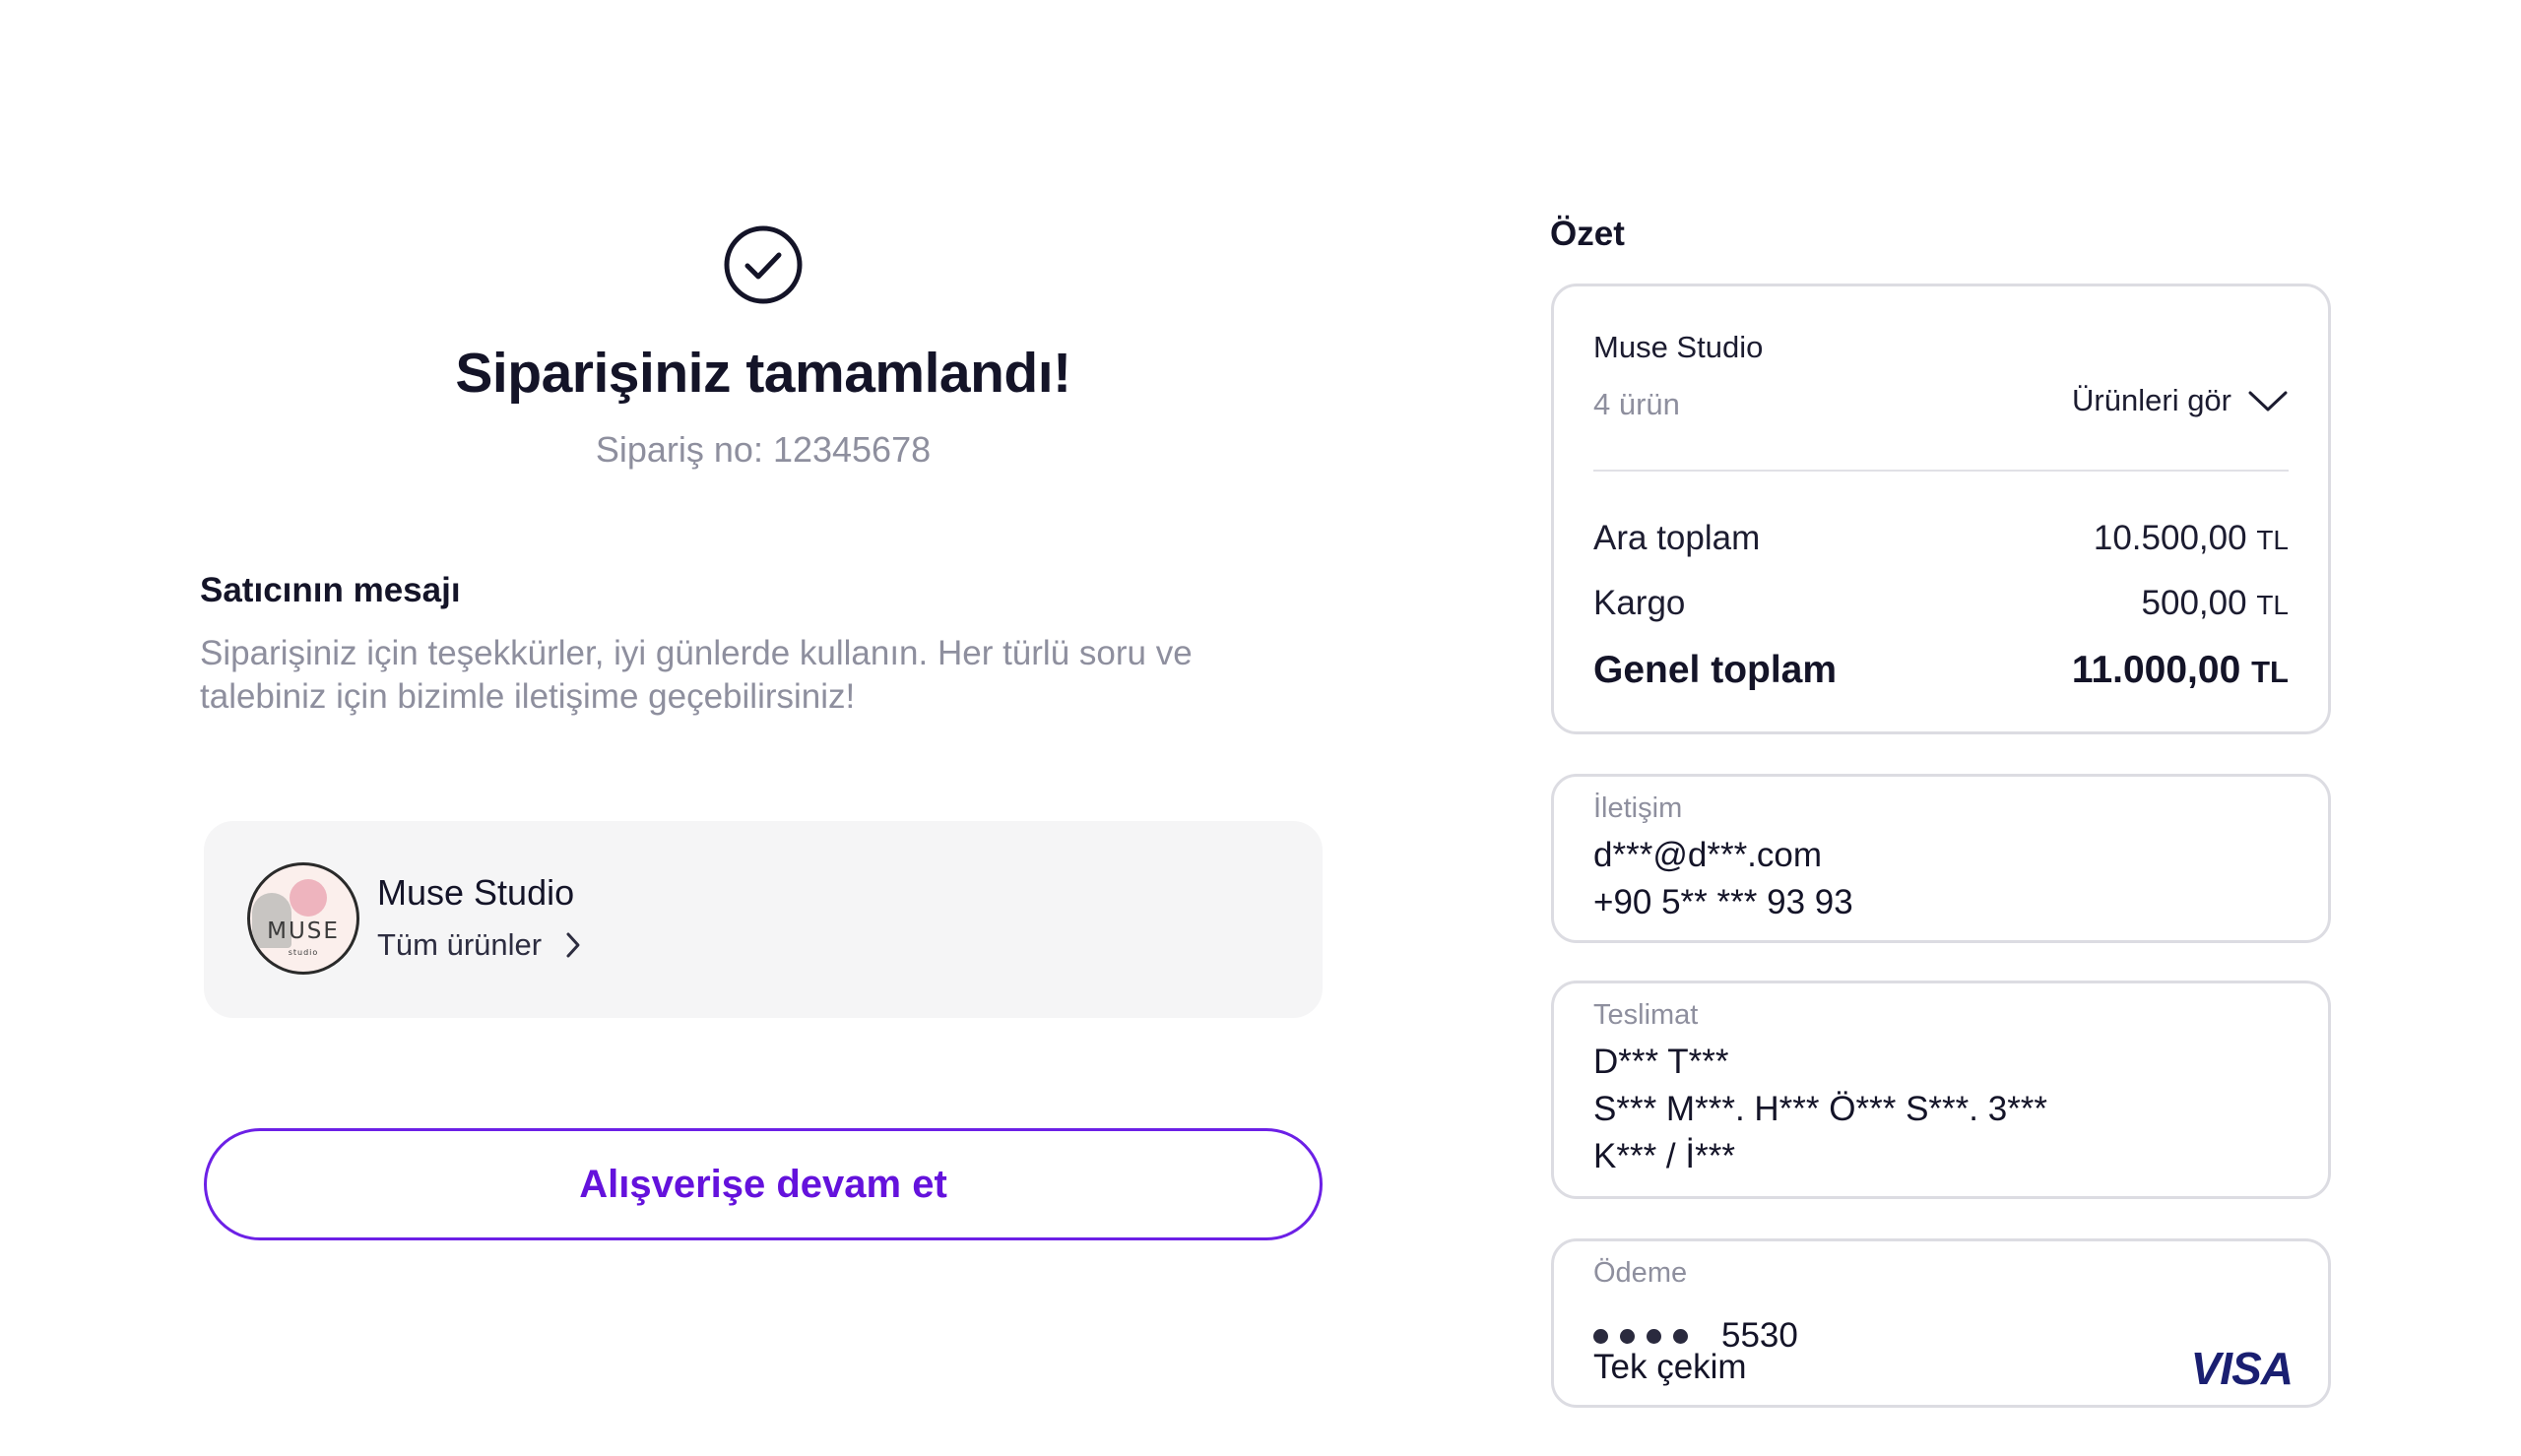 This screenshot has width=2521, height=1456. I want to click on payment-label: Ödeme, so click(1640, 1273).